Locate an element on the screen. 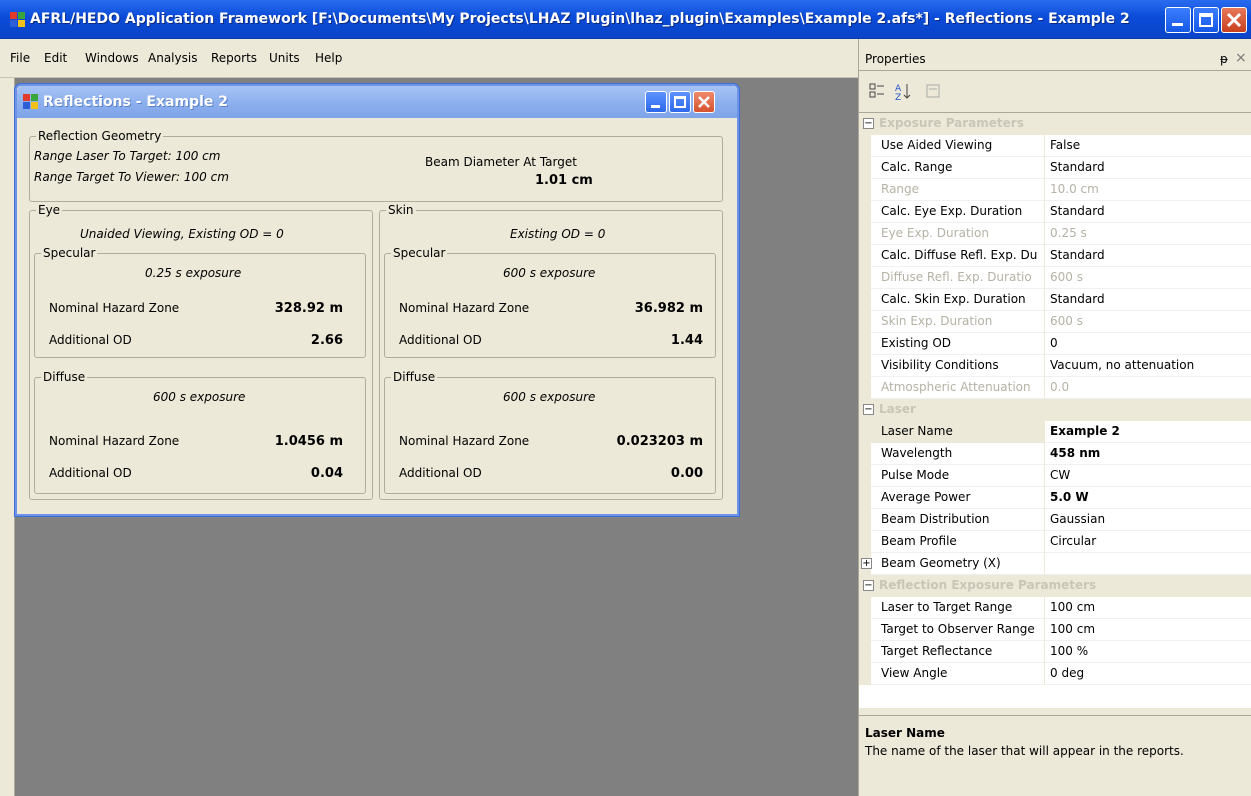 This screenshot has height=796, width=1251. property-value: 0.25 s is located at coordinates (1148, 234).